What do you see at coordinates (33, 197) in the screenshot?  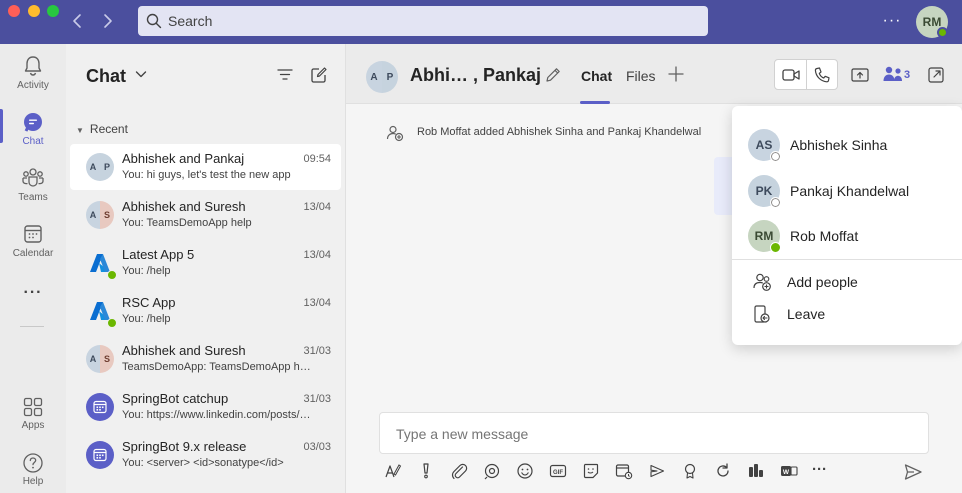 I see `rail-label-teams: Teams` at bounding box center [33, 197].